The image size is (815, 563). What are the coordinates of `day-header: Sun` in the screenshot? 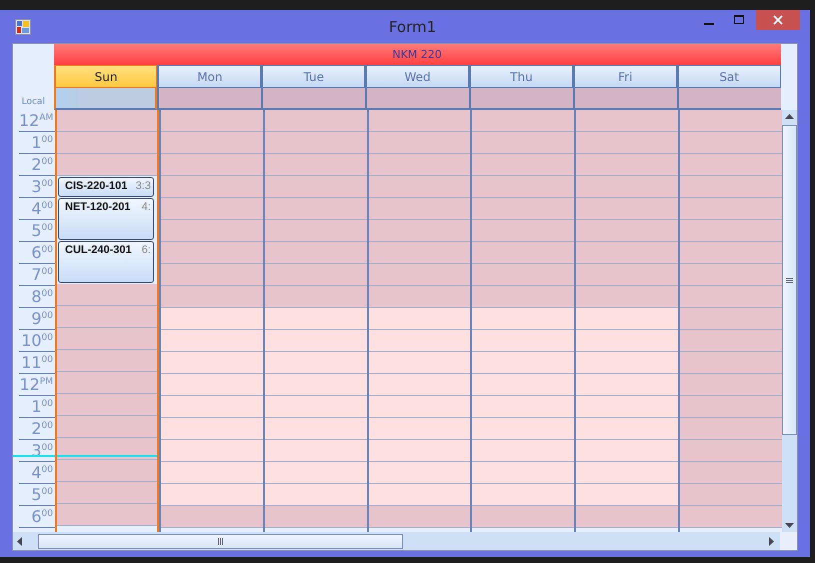 It's located at (106, 76).